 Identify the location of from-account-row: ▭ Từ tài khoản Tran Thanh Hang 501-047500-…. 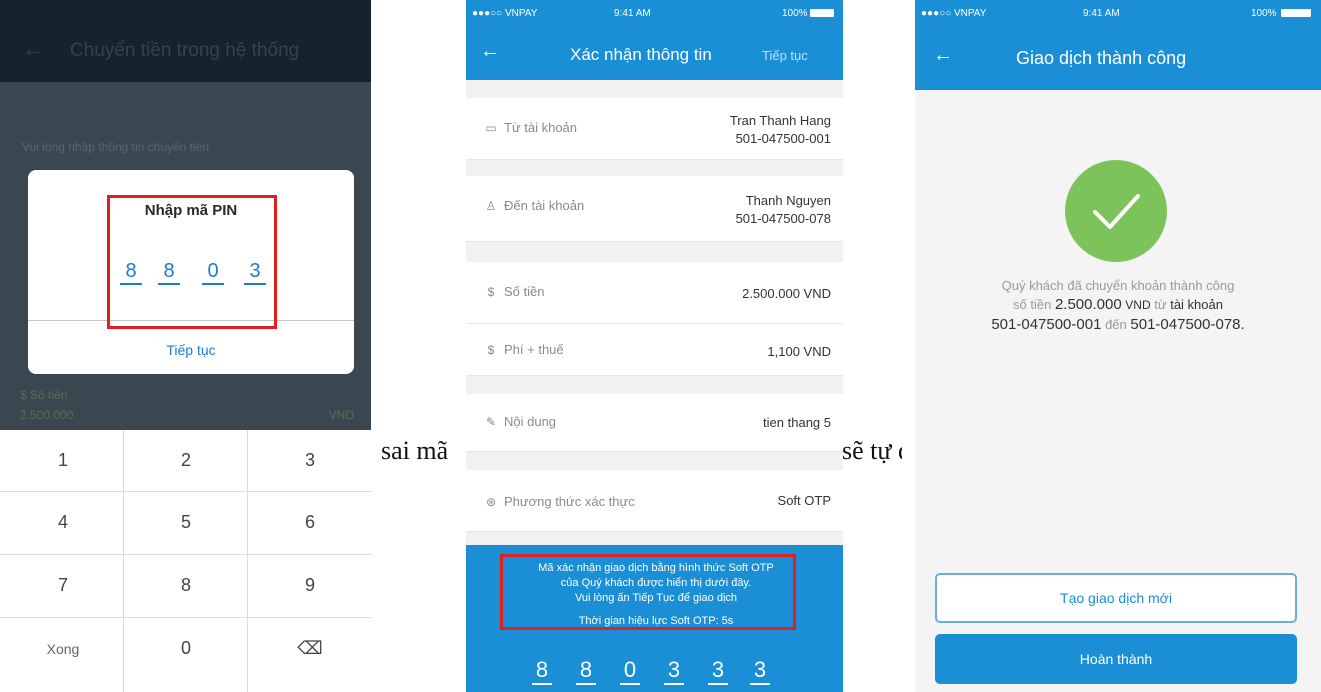
(654, 129).